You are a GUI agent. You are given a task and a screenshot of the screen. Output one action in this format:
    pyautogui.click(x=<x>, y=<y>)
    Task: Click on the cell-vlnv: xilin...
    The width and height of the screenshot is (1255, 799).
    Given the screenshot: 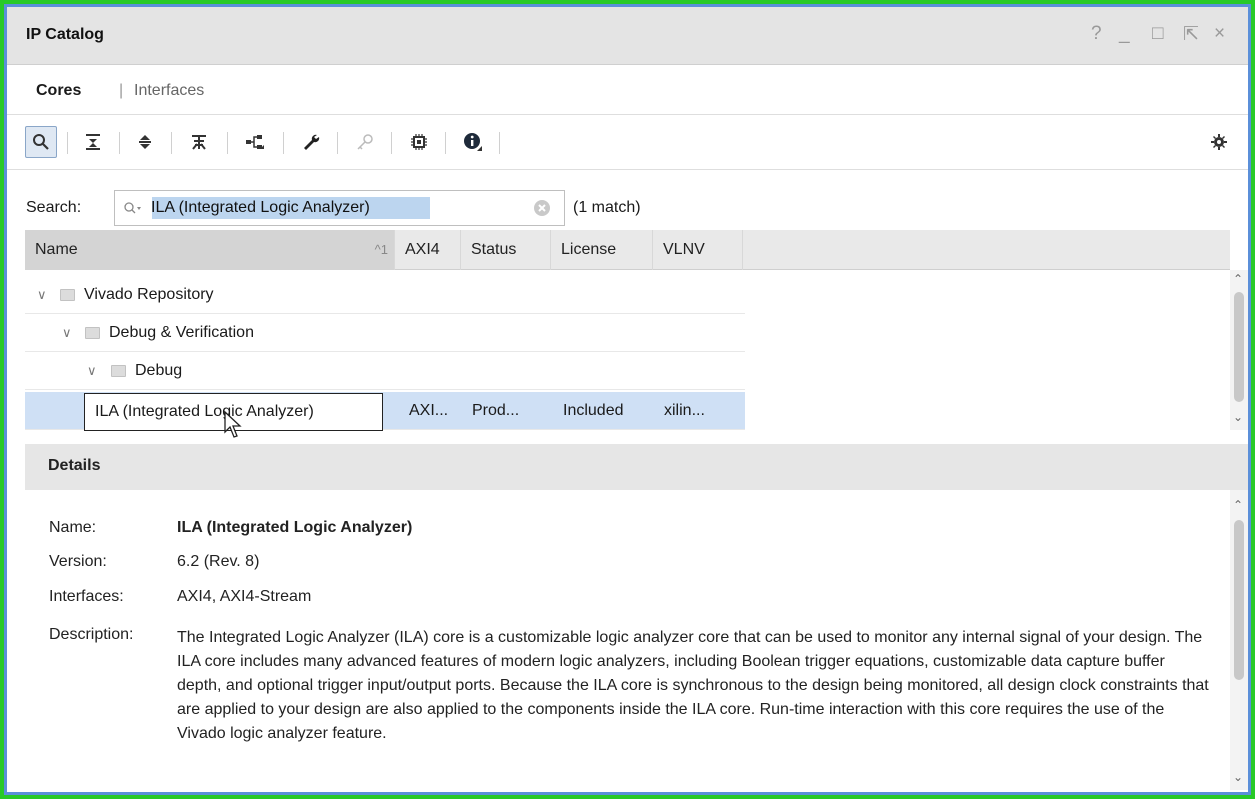 What is the action you would take?
    pyautogui.click(x=684, y=410)
    